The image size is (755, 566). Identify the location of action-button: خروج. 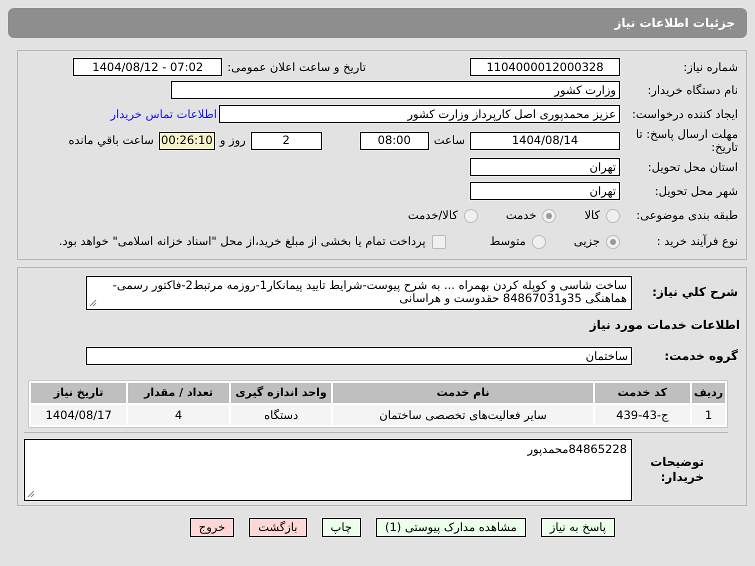
(212, 527).